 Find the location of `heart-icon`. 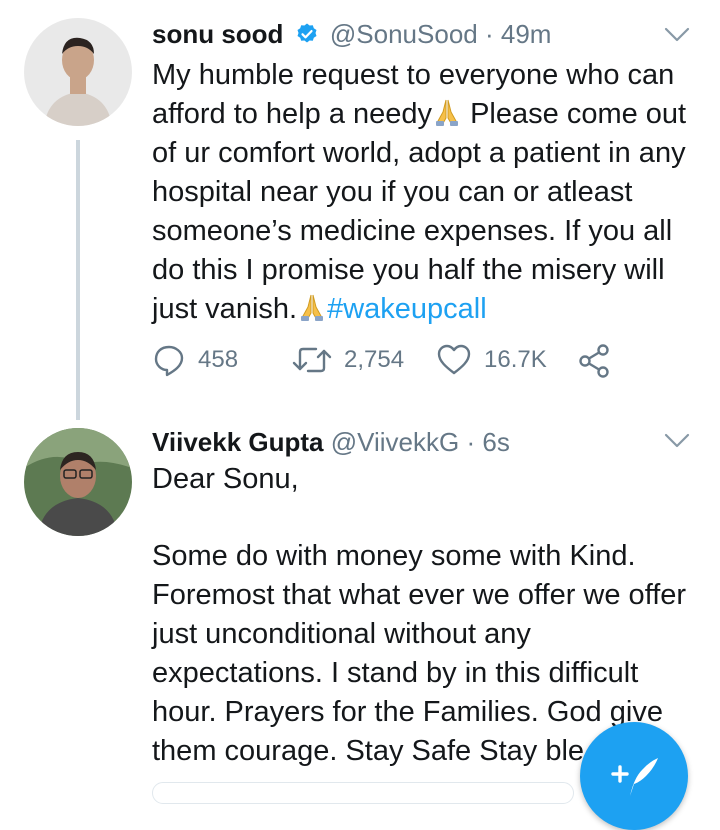

heart-icon is located at coordinates (454, 359).